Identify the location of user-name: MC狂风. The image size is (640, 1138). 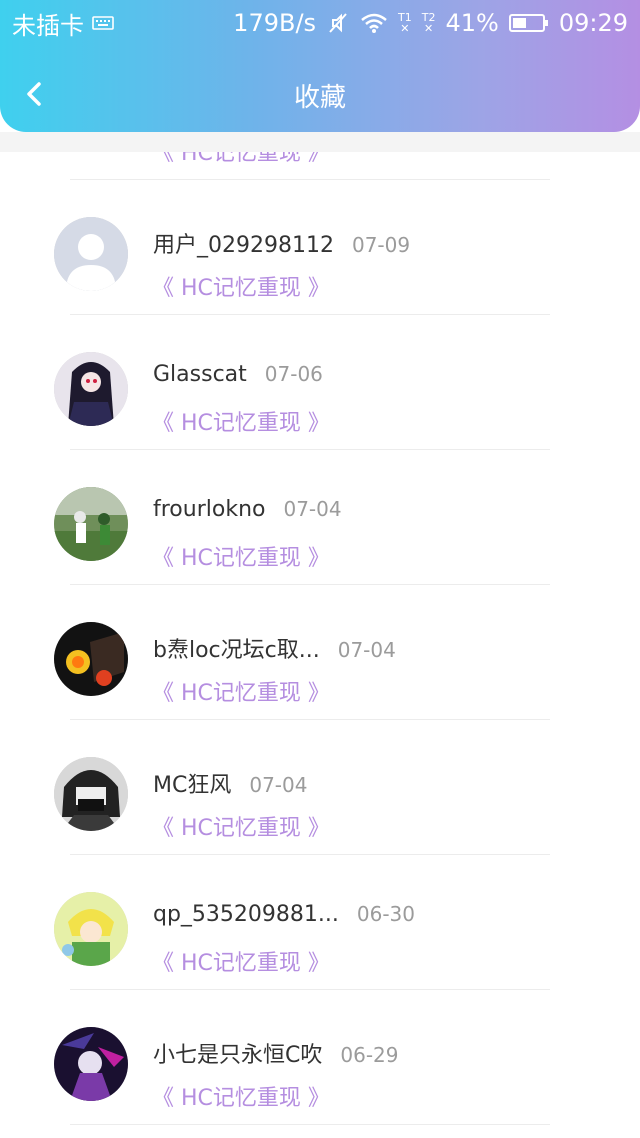
(192, 783).